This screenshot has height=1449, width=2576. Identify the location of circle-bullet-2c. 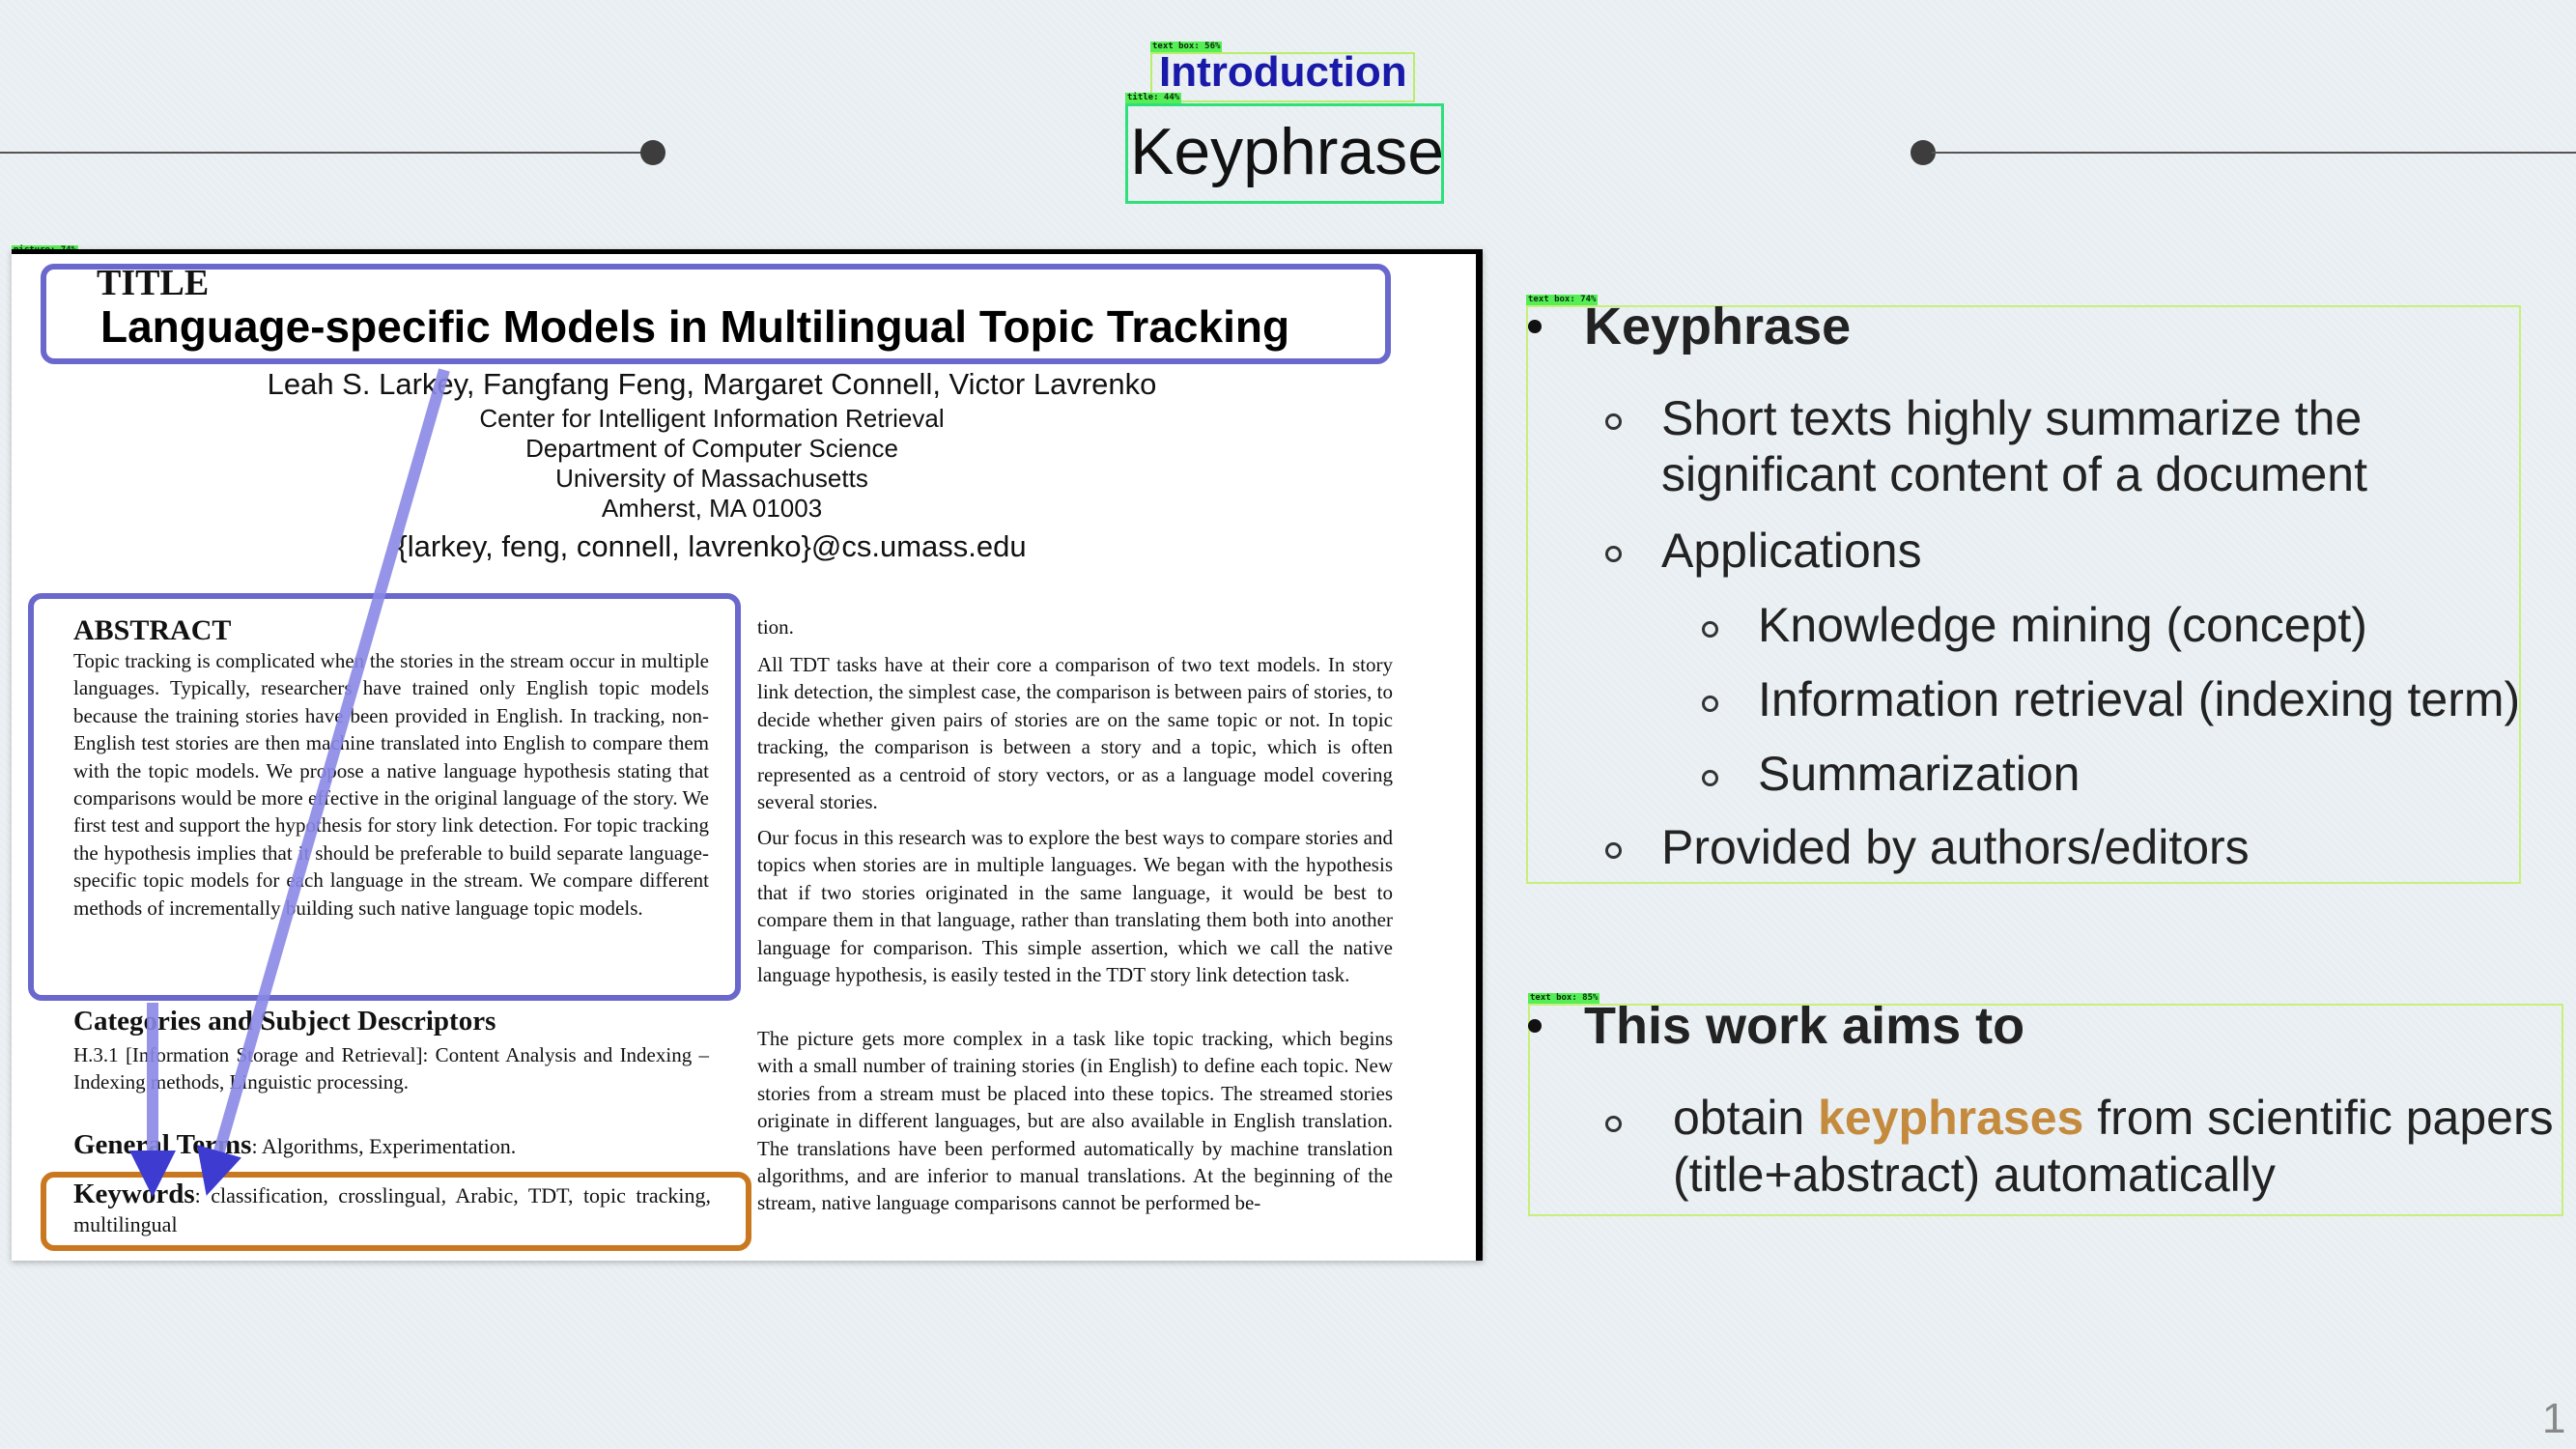
(1710, 778).